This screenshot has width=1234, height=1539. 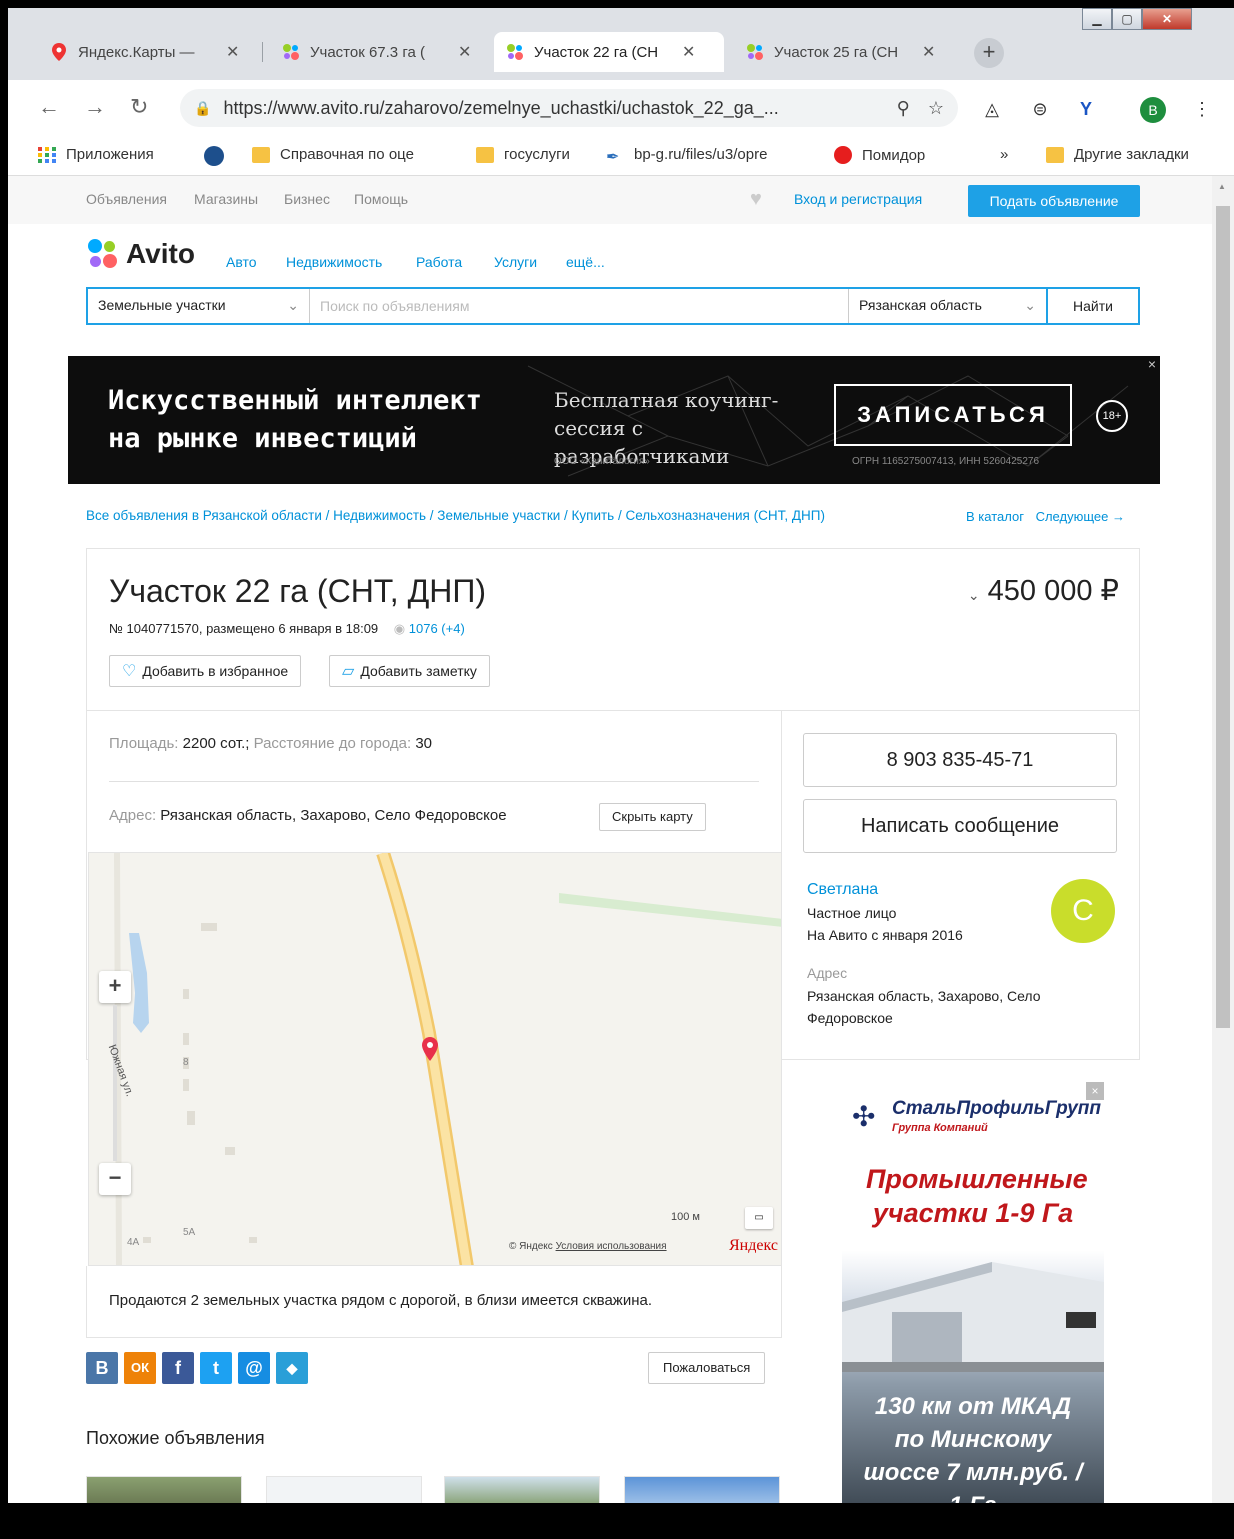 What do you see at coordinates (960, 826) in the screenshot?
I see `message-button: Написать сообщение` at bounding box center [960, 826].